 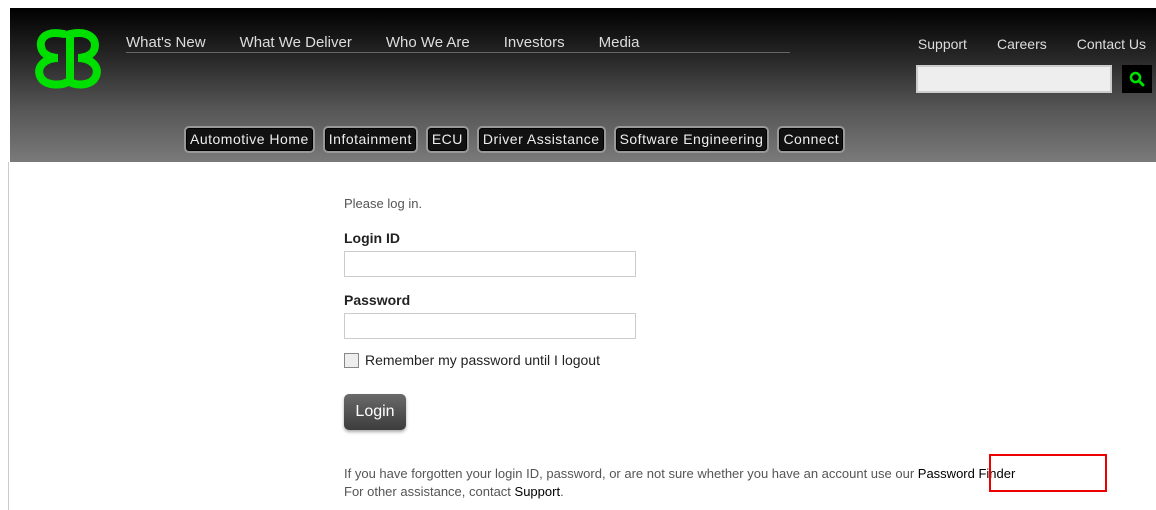 I want to click on subnav-software-engineering: Software Engineering, so click(x=691, y=139).